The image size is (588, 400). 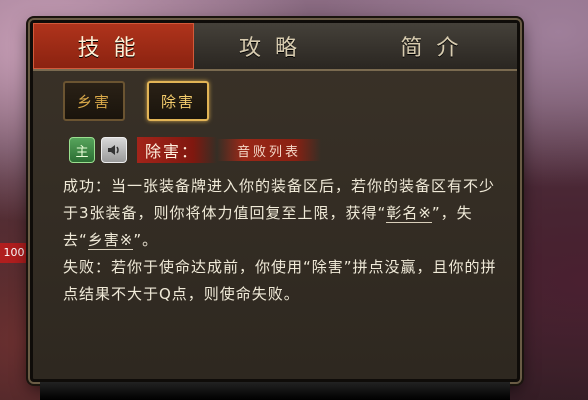 What do you see at coordinates (178, 101) in the screenshot?
I see `skill-button-chuhai: 除害` at bounding box center [178, 101].